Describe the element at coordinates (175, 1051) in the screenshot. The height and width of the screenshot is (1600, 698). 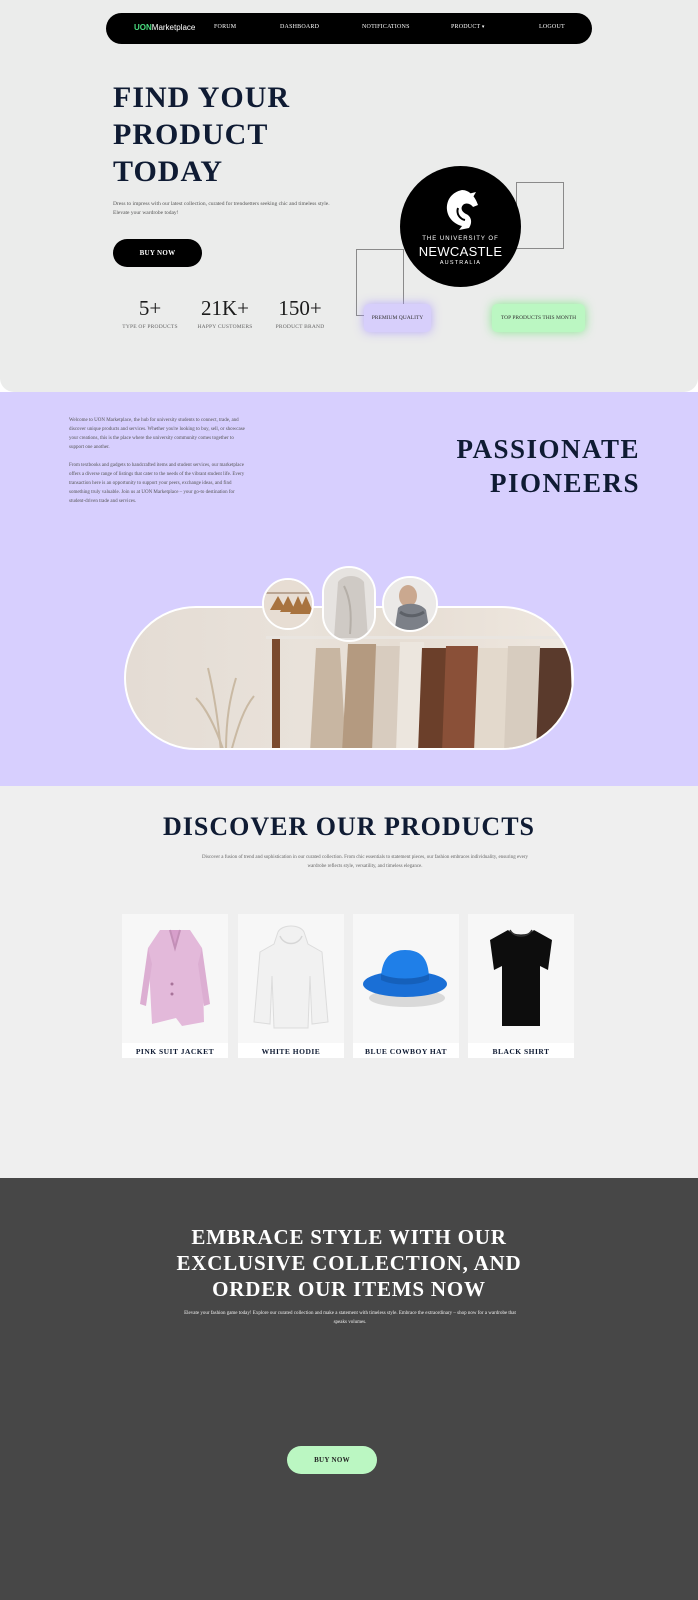
I see `product-name: PINK SUIT JACKET` at that location.